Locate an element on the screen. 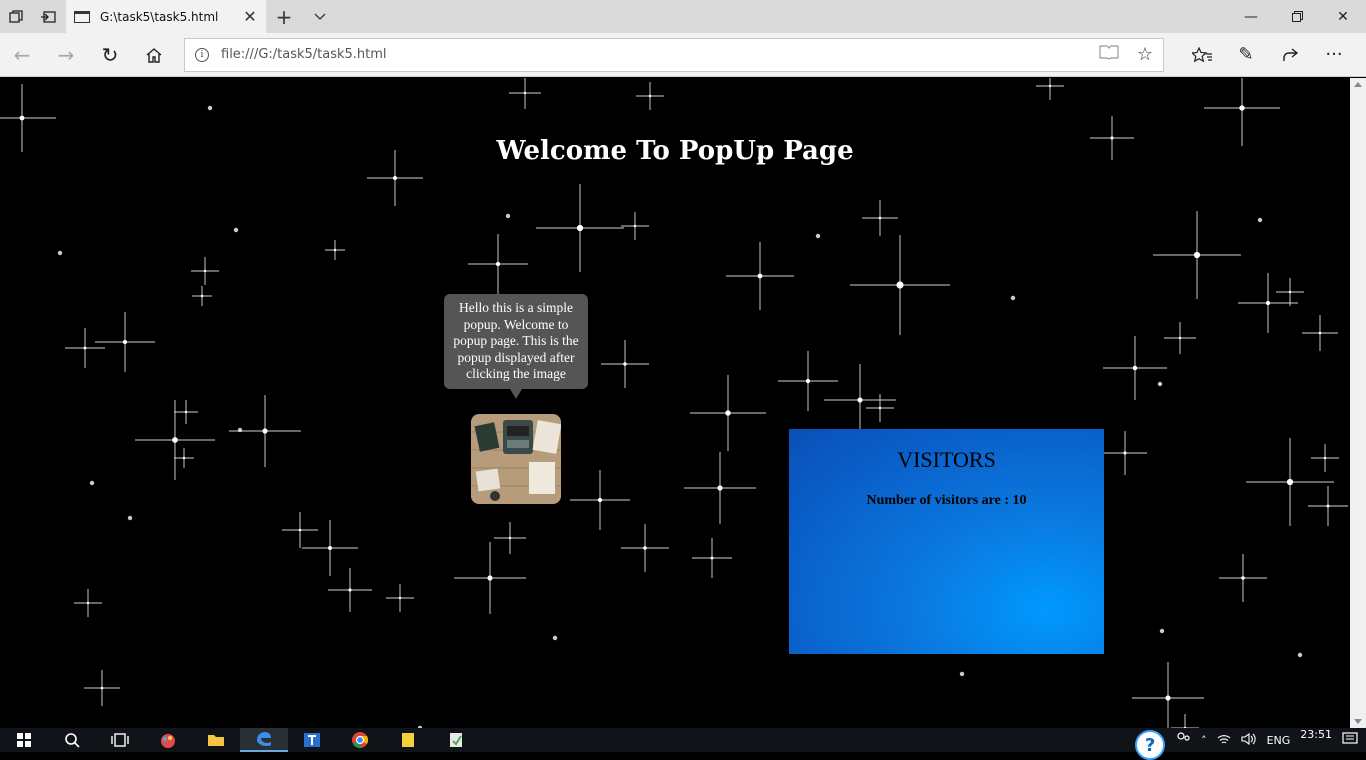 The width and height of the screenshot is (1366, 760). page-title: Welcome To PopUp Page is located at coordinates (675, 151).